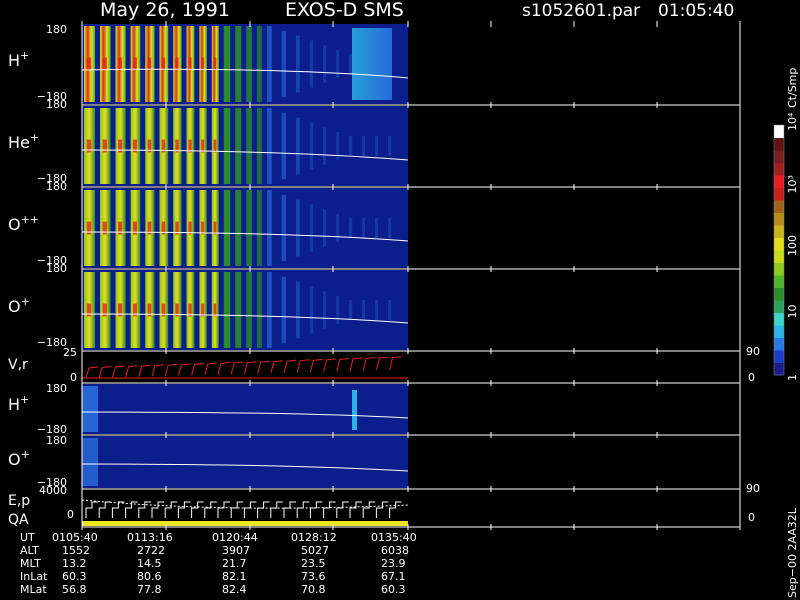 This screenshot has height=600, width=800. What do you see at coordinates (23, 141) in the screenshot?
I see `label-he-plus: He+` at bounding box center [23, 141].